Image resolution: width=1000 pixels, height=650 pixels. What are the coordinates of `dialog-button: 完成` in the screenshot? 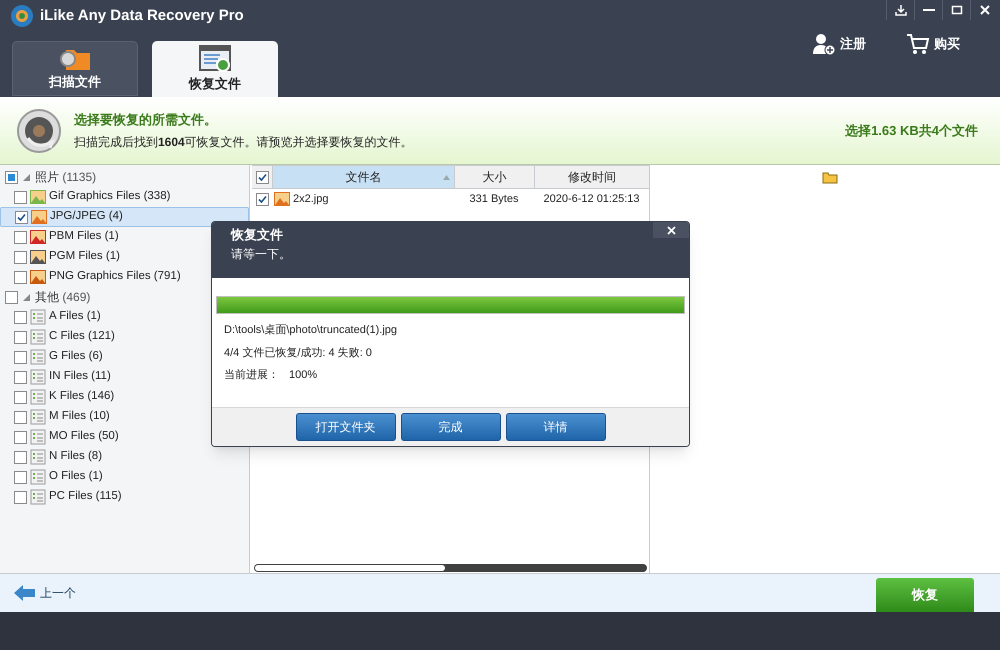 It's located at (450, 427).